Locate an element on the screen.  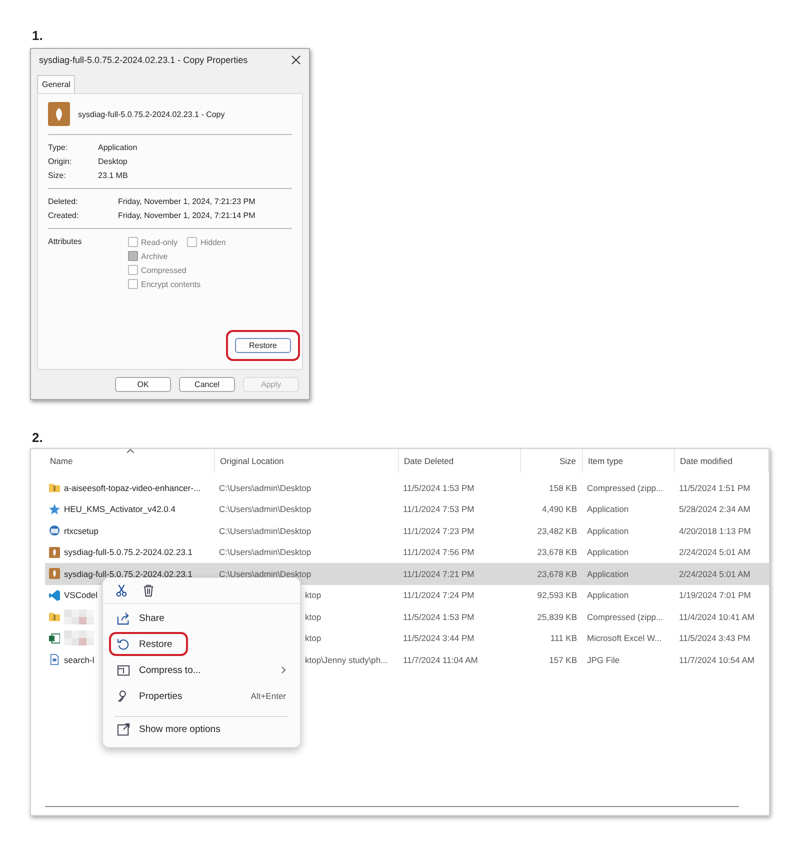
field-value: Desktop is located at coordinates (113, 161).